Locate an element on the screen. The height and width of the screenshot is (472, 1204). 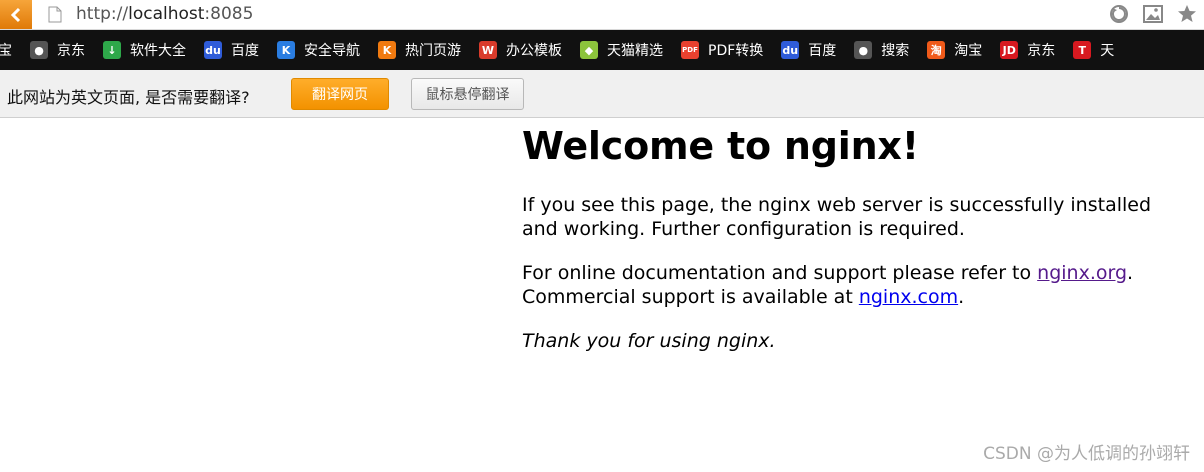
bookmark-label: 宝 is located at coordinates (6, 51).